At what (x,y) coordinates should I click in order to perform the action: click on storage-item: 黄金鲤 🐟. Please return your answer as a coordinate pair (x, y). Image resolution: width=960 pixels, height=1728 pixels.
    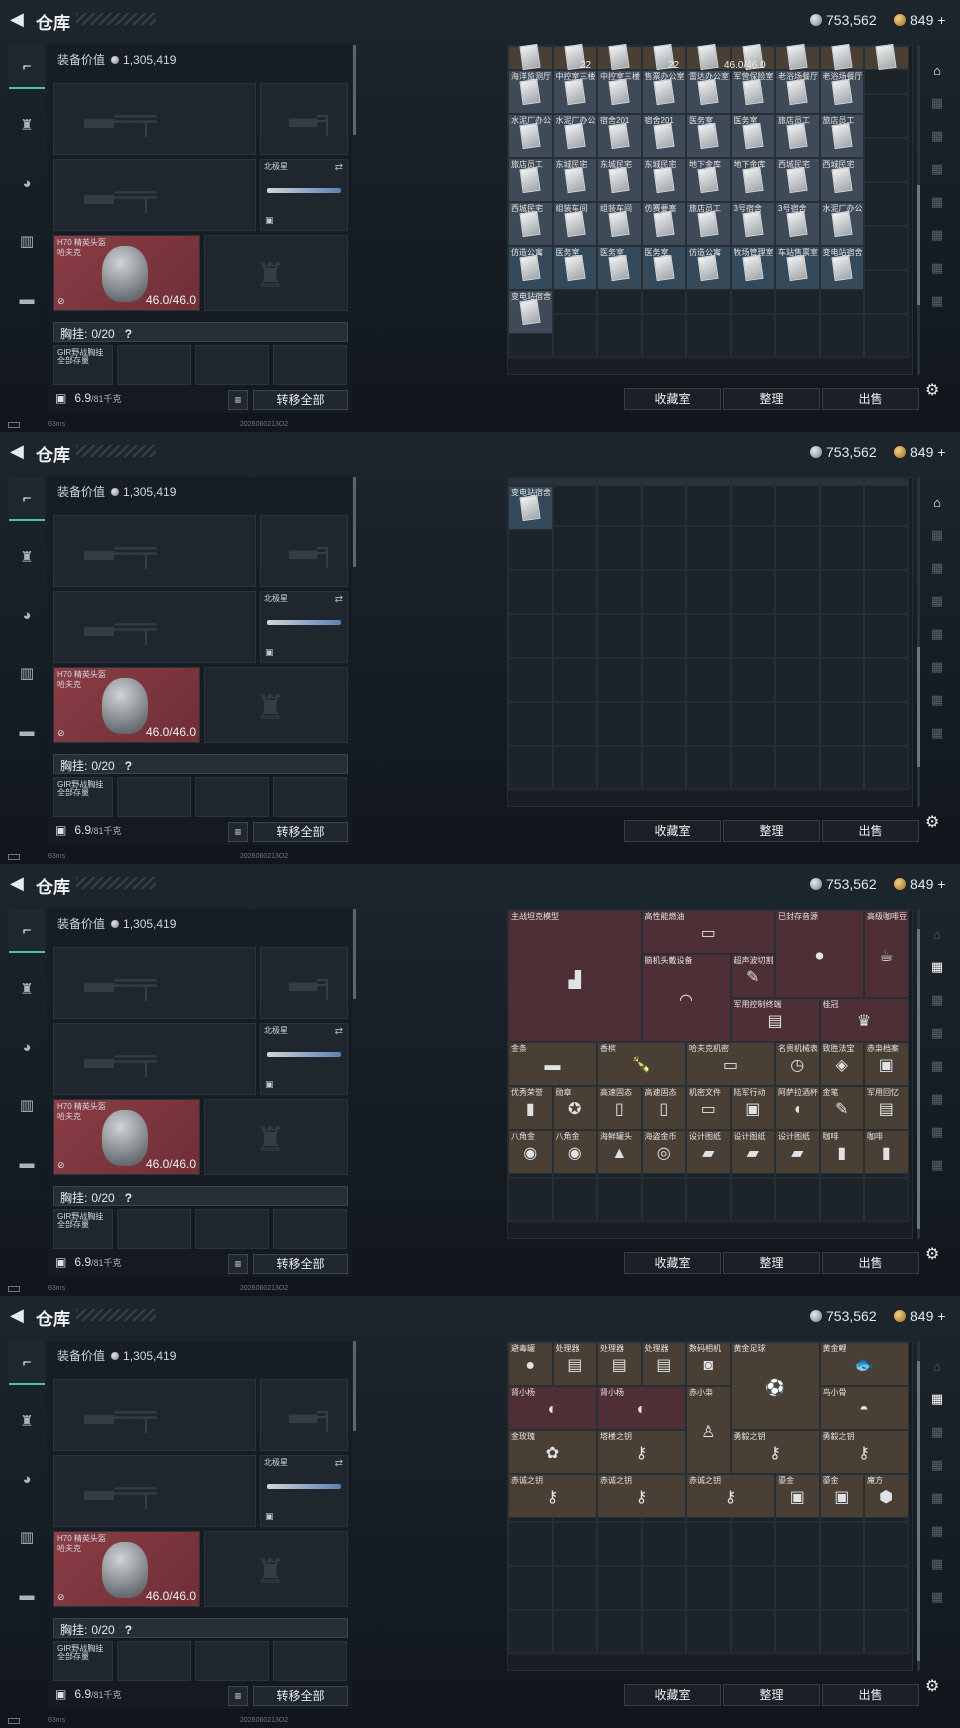
    Looking at the image, I should click on (864, 1364).